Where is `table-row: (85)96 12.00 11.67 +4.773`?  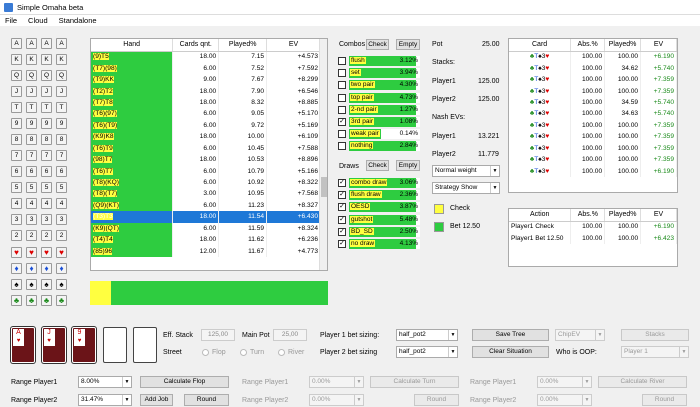 table-row: (85)96 12.00 11.67 +4.773 is located at coordinates (206, 251).